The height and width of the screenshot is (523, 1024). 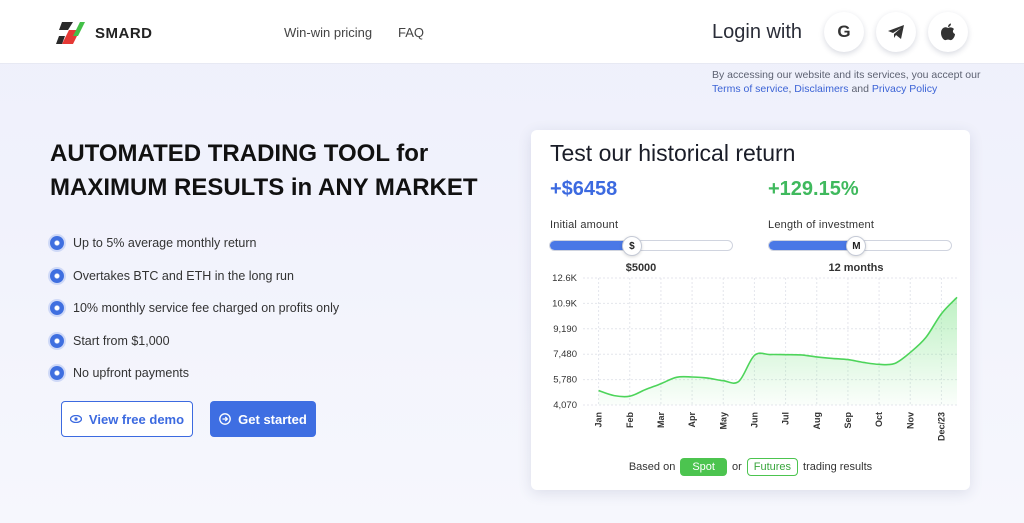 What do you see at coordinates (736, 467) in the screenshot?
I see `or-text: or` at bounding box center [736, 467].